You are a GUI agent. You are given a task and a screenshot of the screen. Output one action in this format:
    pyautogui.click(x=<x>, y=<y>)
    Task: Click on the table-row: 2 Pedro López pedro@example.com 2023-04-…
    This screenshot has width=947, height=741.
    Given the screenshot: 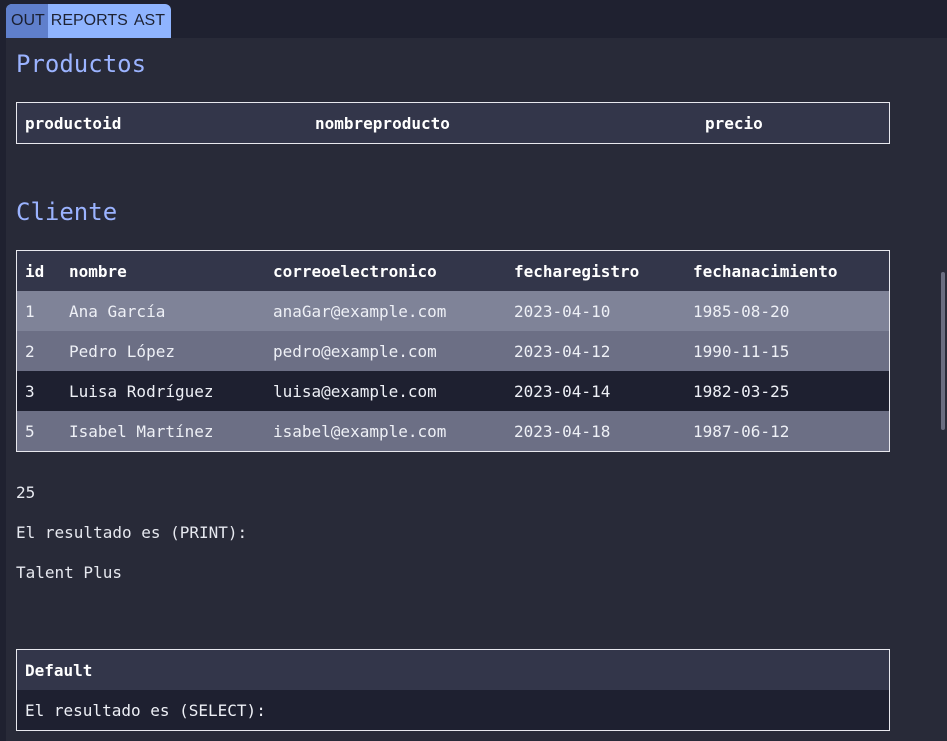 What is the action you would take?
    pyautogui.click(x=453, y=351)
    